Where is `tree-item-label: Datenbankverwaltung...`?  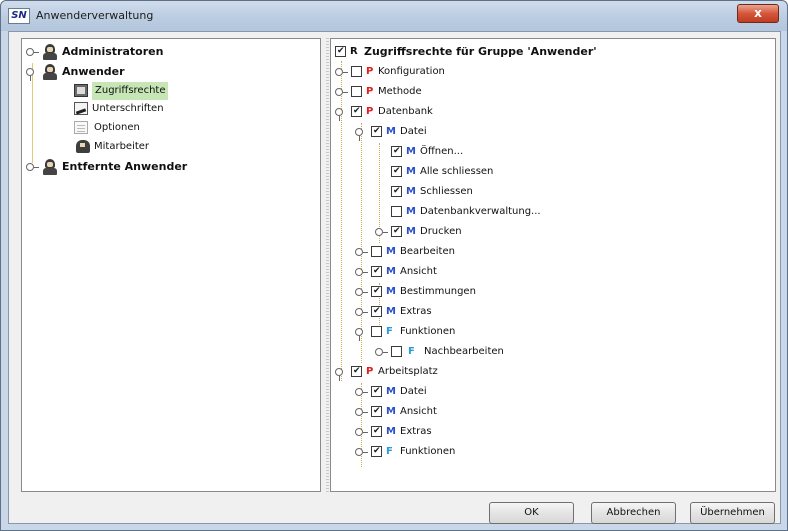
tree-item-label: Datenbankverwaltung... is located at coordinates (480, 211).